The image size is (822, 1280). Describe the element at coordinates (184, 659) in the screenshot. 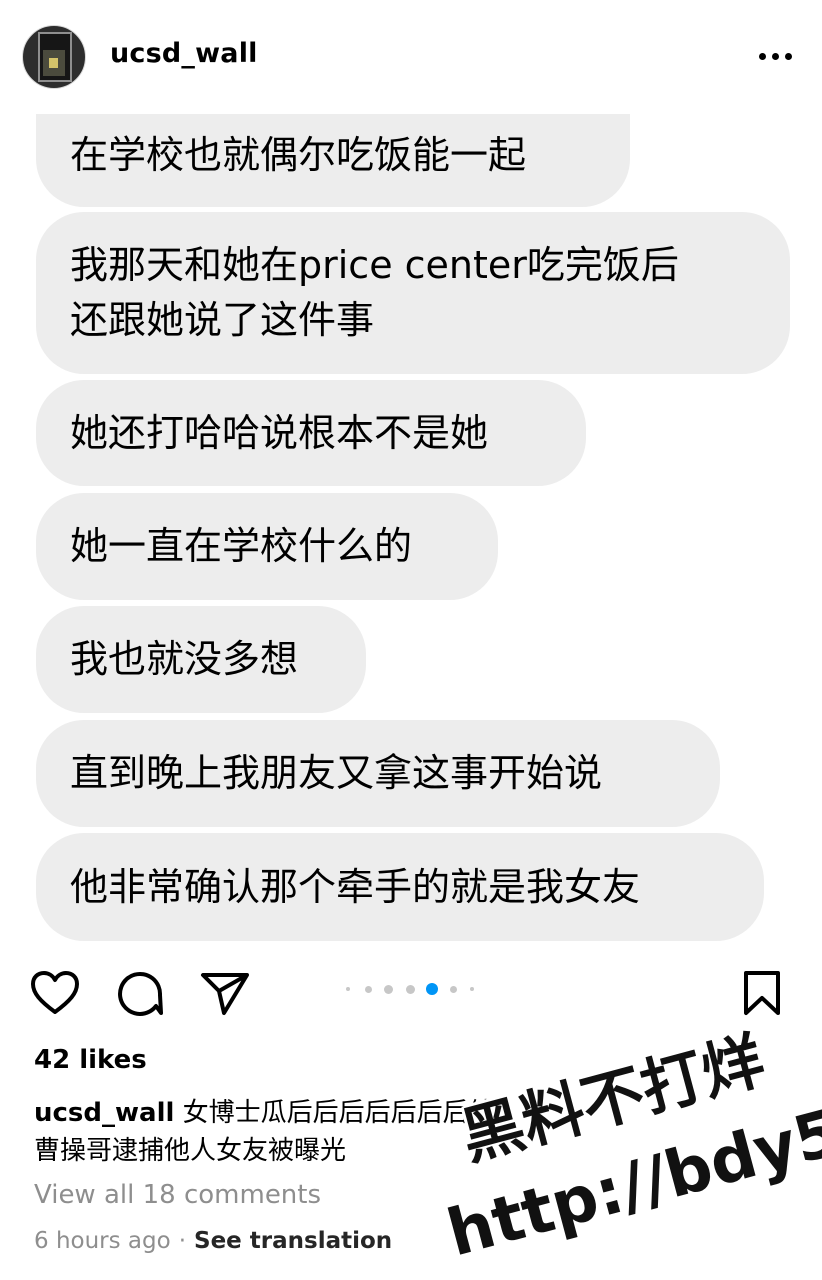

I see `message-text: 我也就没多想` at that location.